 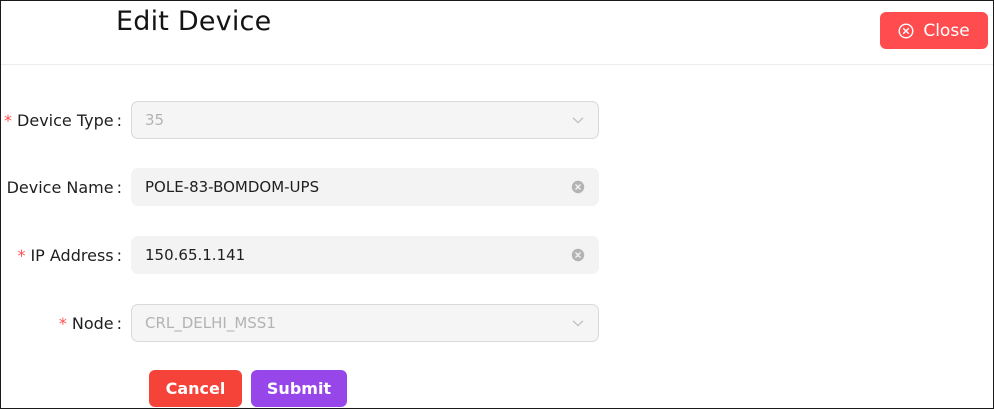 I want to click on form-row-device-type: * Device Type: 35, so click(x=497, y=120).